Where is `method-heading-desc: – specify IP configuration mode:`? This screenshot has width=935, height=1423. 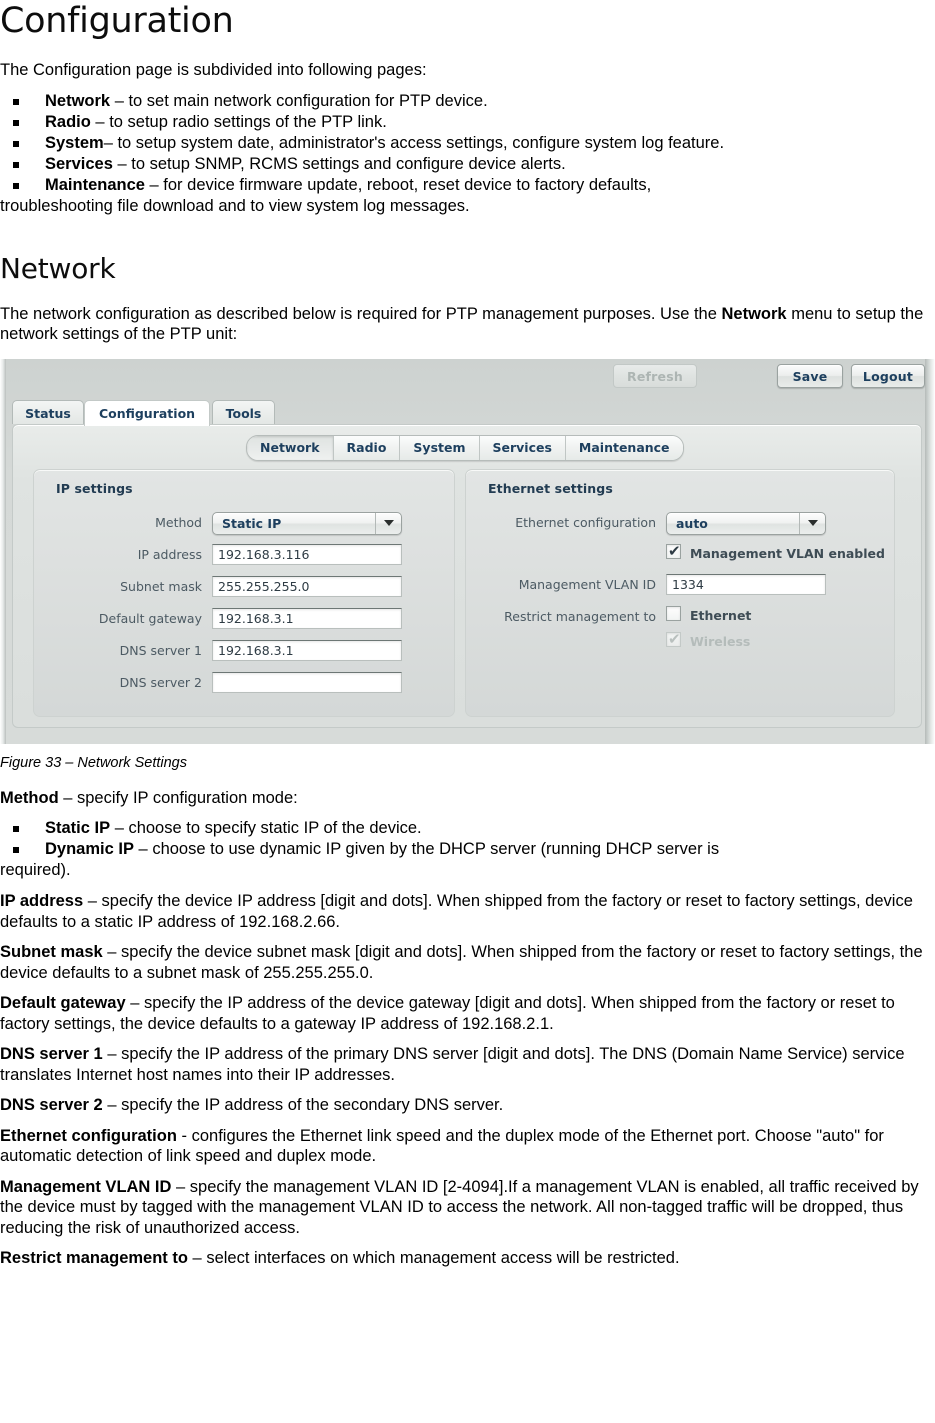 method-heading-desc: – specify IP configuration mode: is located at coordinates (178, 797).